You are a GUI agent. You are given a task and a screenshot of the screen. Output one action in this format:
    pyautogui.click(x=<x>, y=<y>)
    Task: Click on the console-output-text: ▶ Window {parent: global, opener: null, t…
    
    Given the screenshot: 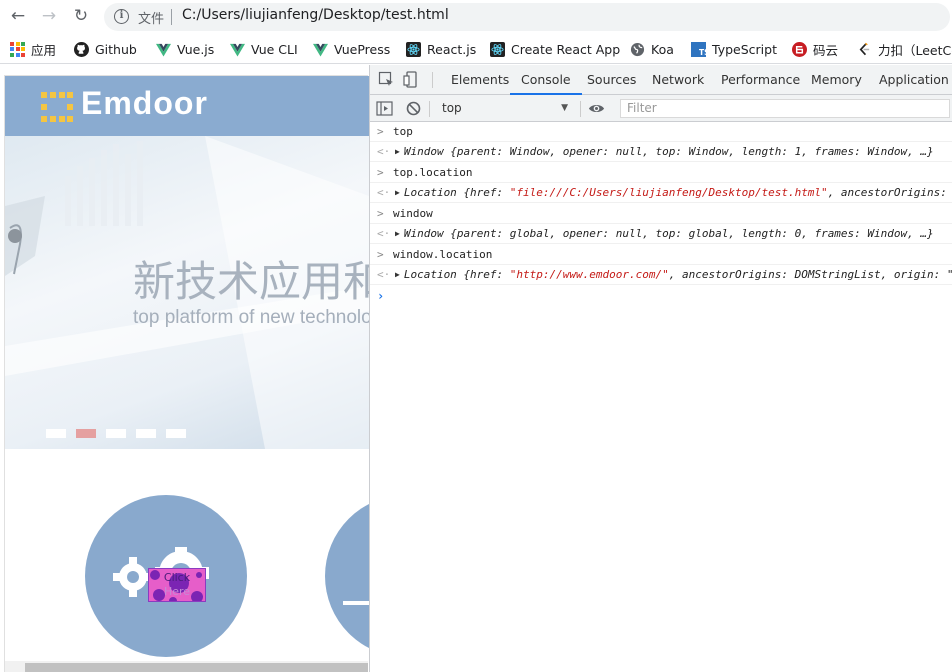 What is the action you would take?
    pyautogui.click(x=664, y=233)
    